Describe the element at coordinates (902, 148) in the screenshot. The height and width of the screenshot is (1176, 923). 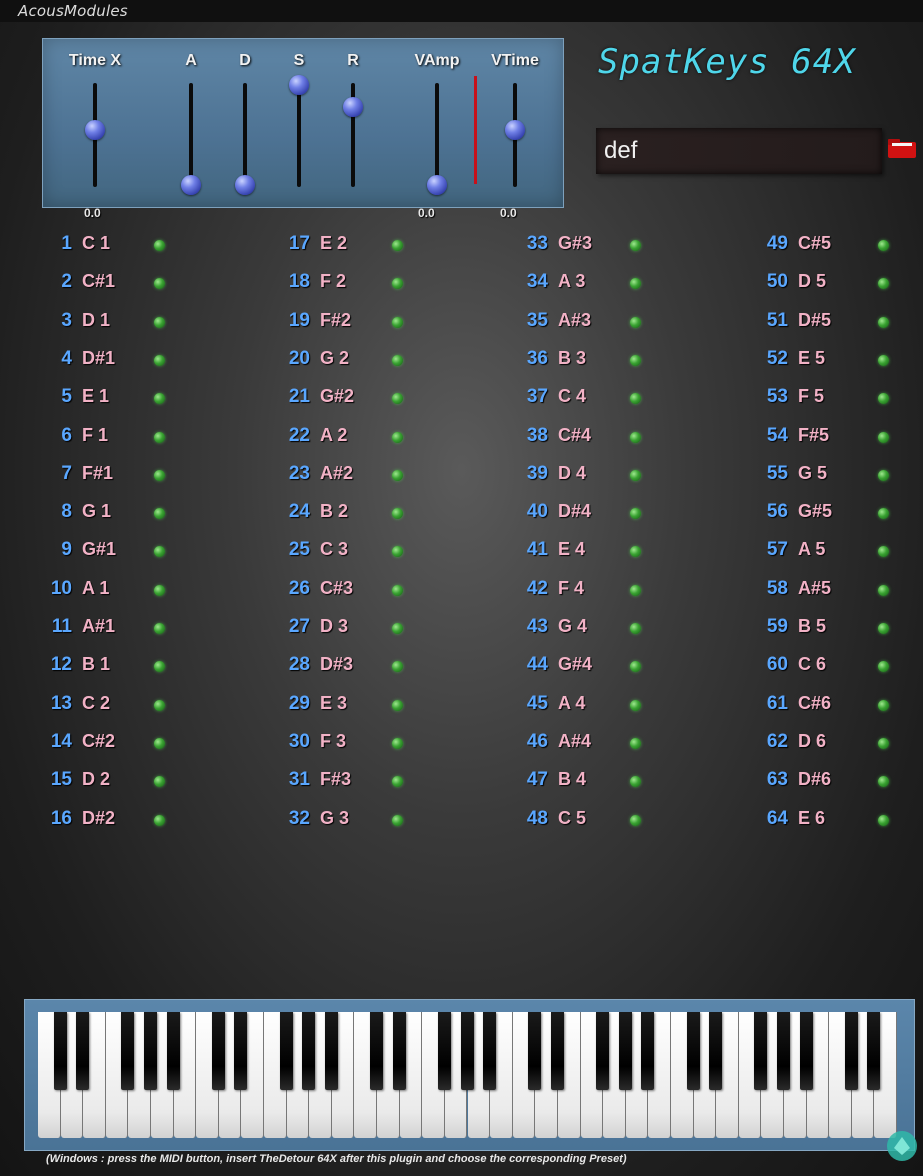
I see `folder-icon` at that location.